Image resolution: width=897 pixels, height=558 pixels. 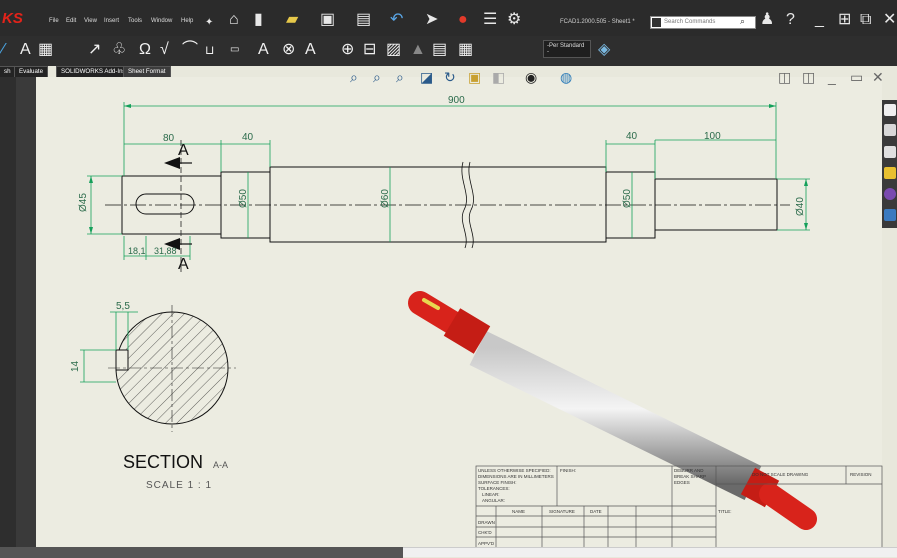 What do you see at coordinates (123, 306) in the screenshot?
I see `dim-keyway-5-5: 5,5` at bounding box center [123, 306].